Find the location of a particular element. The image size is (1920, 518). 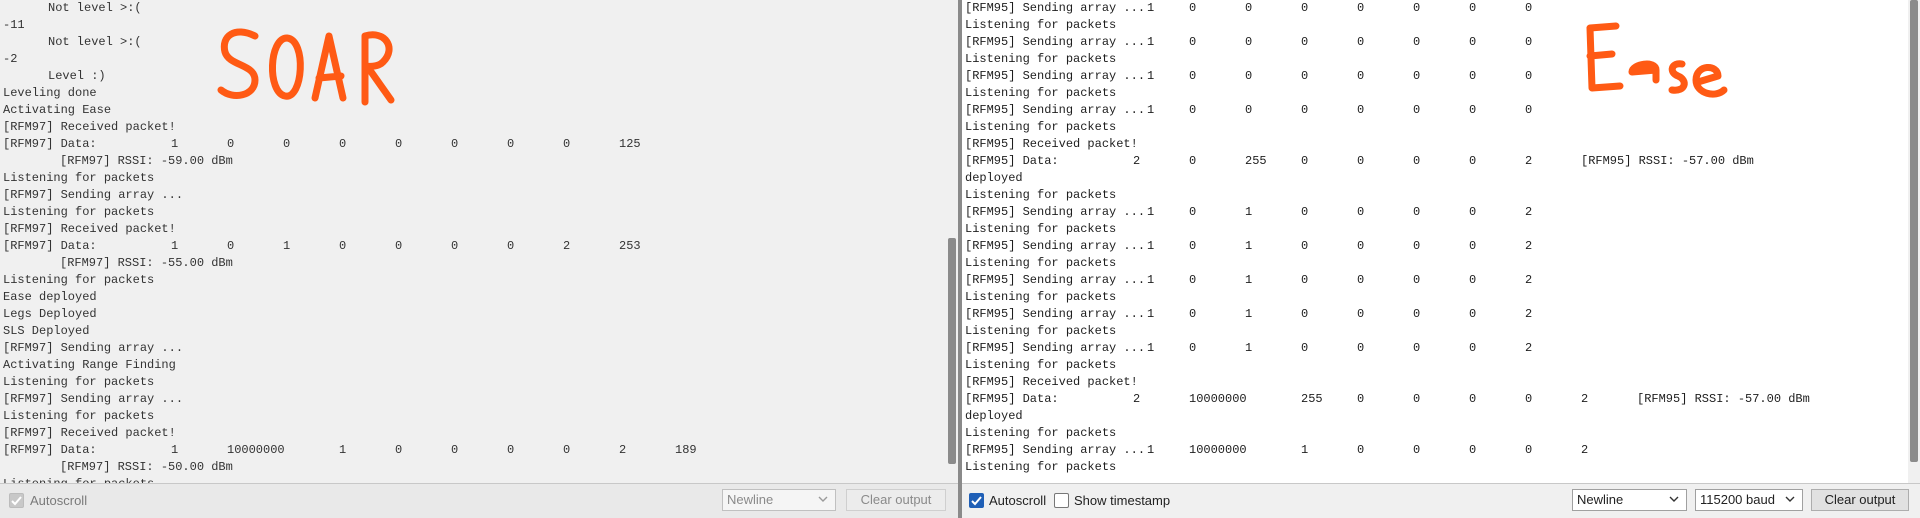

scrollbar-soar is located at coordinates (952, 242).